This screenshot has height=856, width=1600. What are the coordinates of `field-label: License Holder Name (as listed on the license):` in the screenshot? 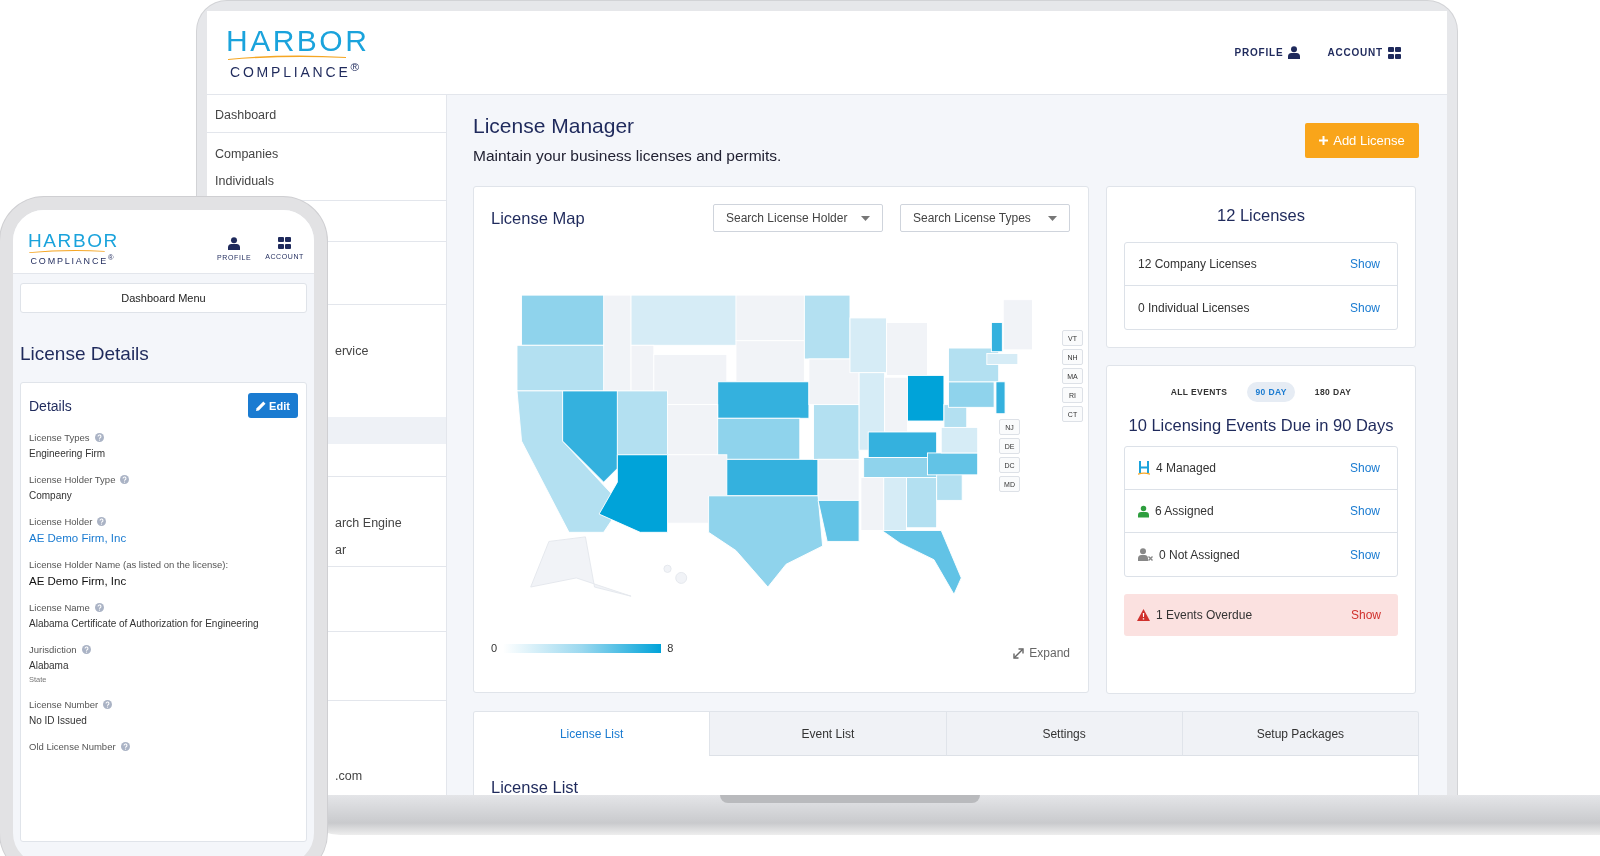 It's located at (129, 564).